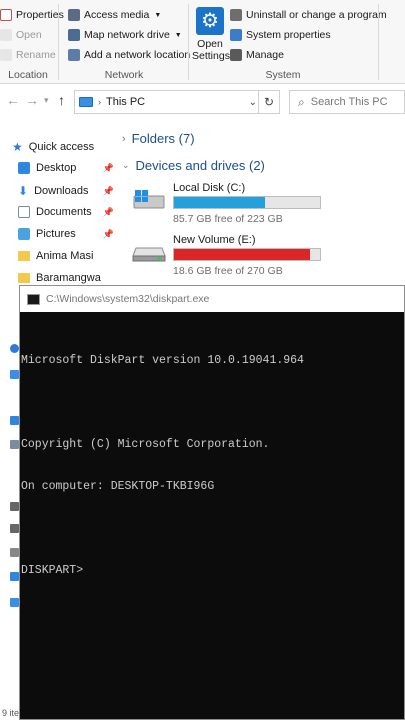  Describe the element at coordinates (6, 15) in the screenshot. I see `properties-icon` at that location.